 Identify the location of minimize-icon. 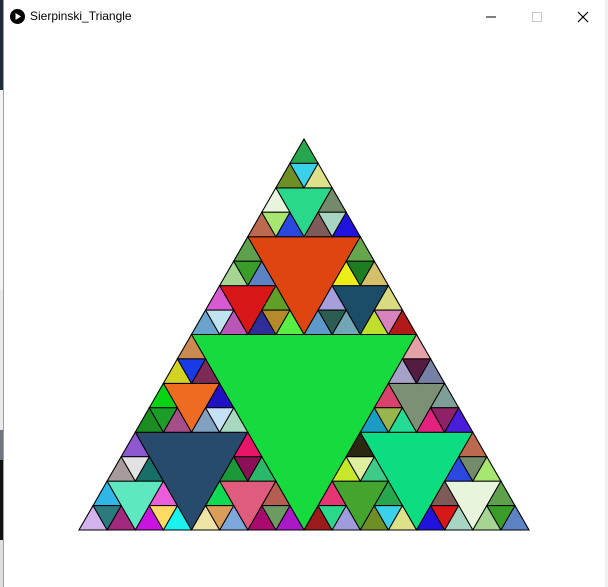
(491, 16).